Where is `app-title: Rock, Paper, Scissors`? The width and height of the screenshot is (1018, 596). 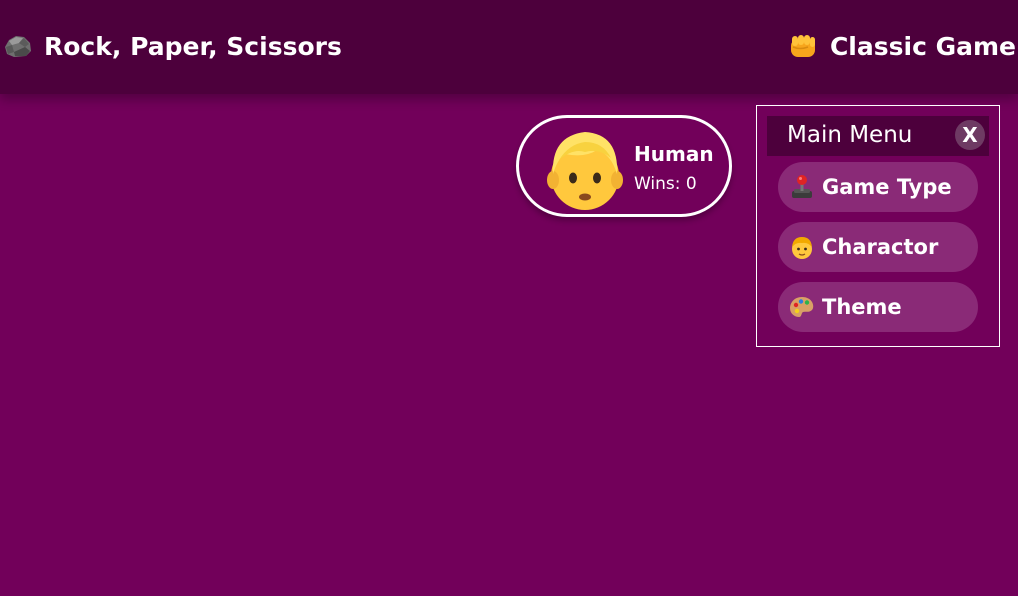 app-title: Rock, Paper, Scissors is located at coordinates (173, 46).